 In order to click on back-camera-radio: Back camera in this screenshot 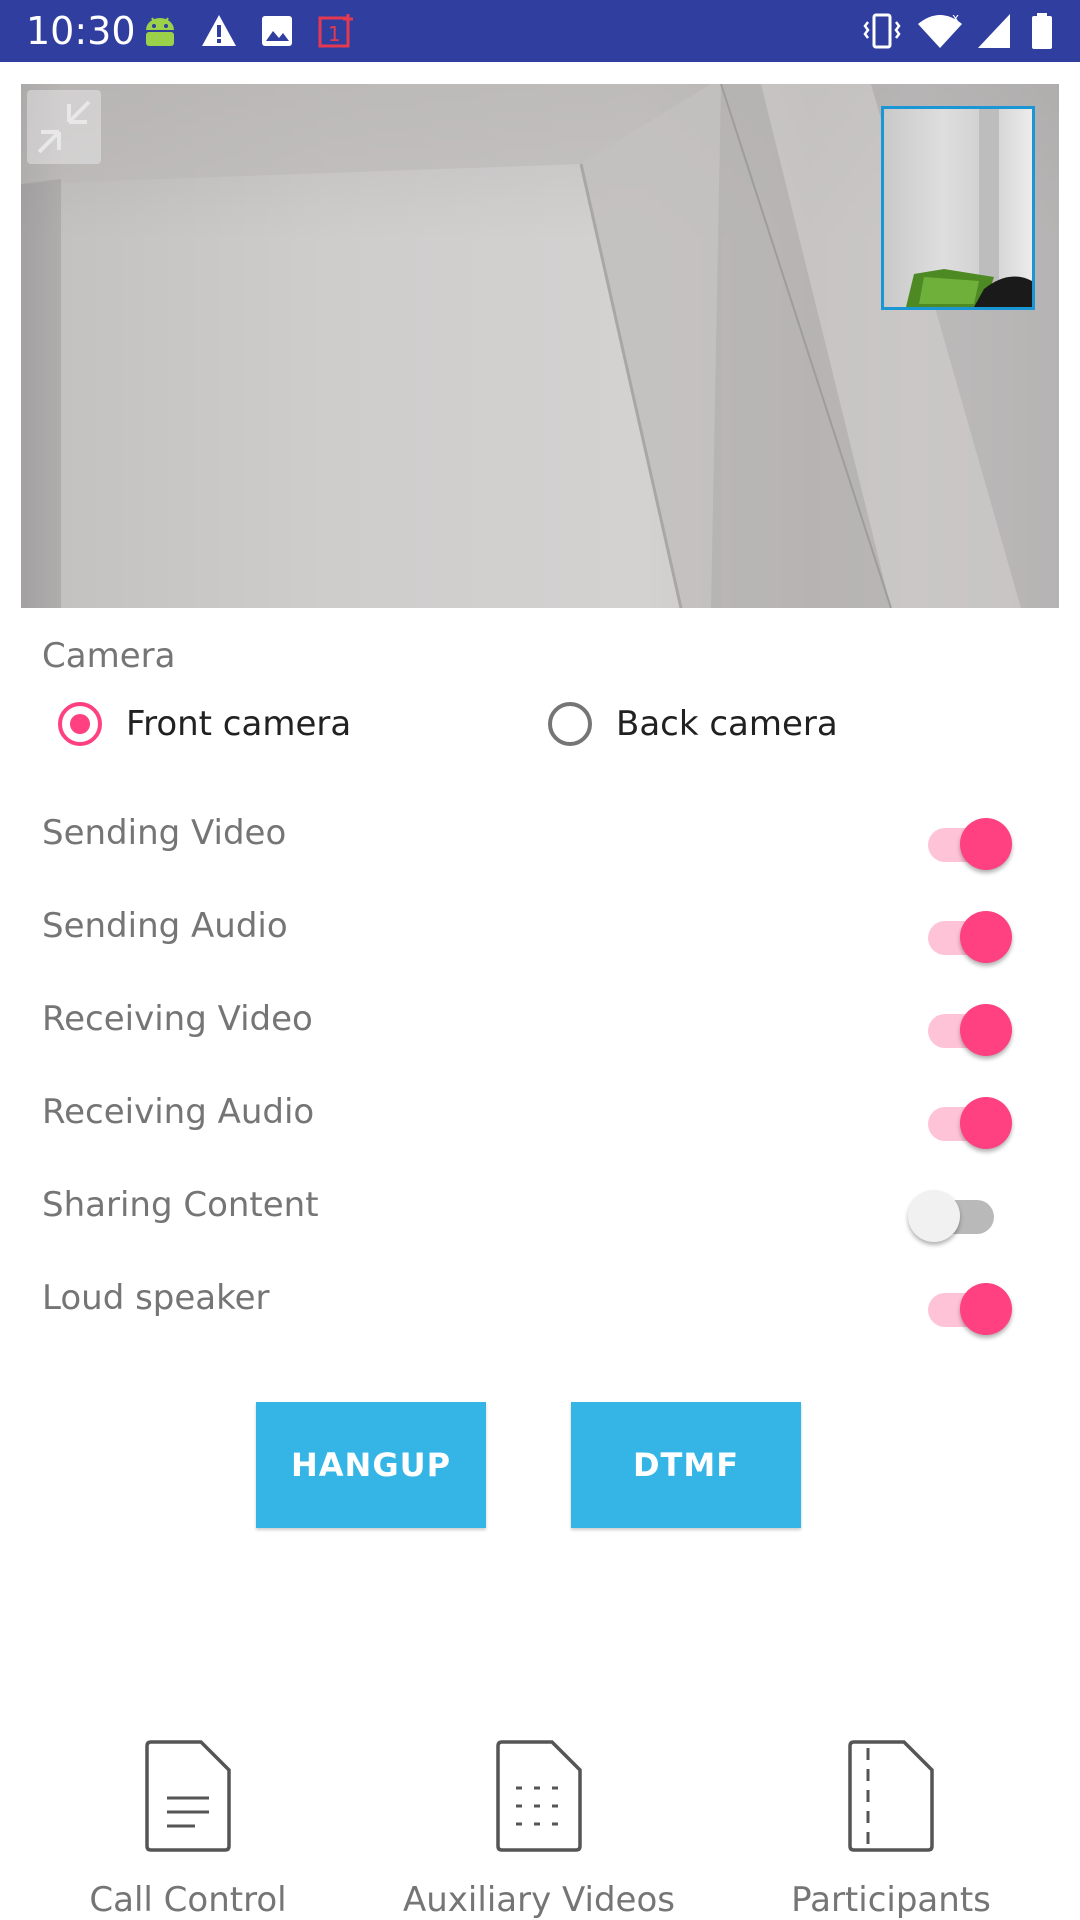, I will do `click(693, 724)`.